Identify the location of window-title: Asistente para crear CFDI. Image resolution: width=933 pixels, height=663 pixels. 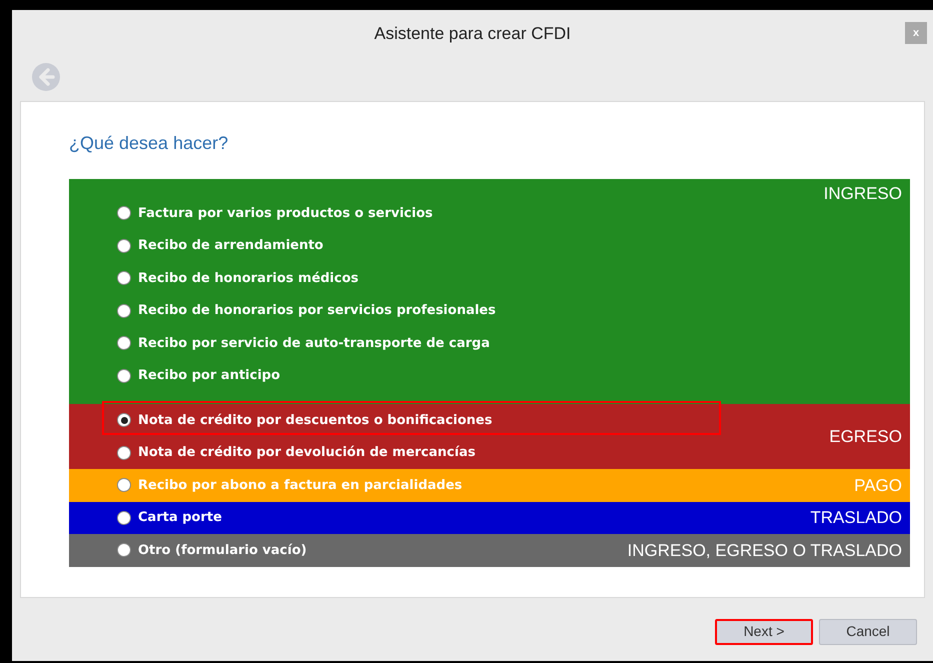
(472, 34).